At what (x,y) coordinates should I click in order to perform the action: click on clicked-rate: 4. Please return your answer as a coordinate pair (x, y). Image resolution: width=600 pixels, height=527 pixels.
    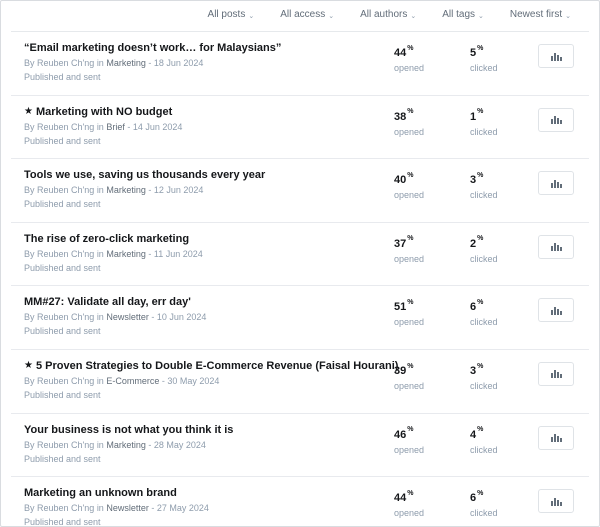
    Looking at the image, I should click on (473, 434).